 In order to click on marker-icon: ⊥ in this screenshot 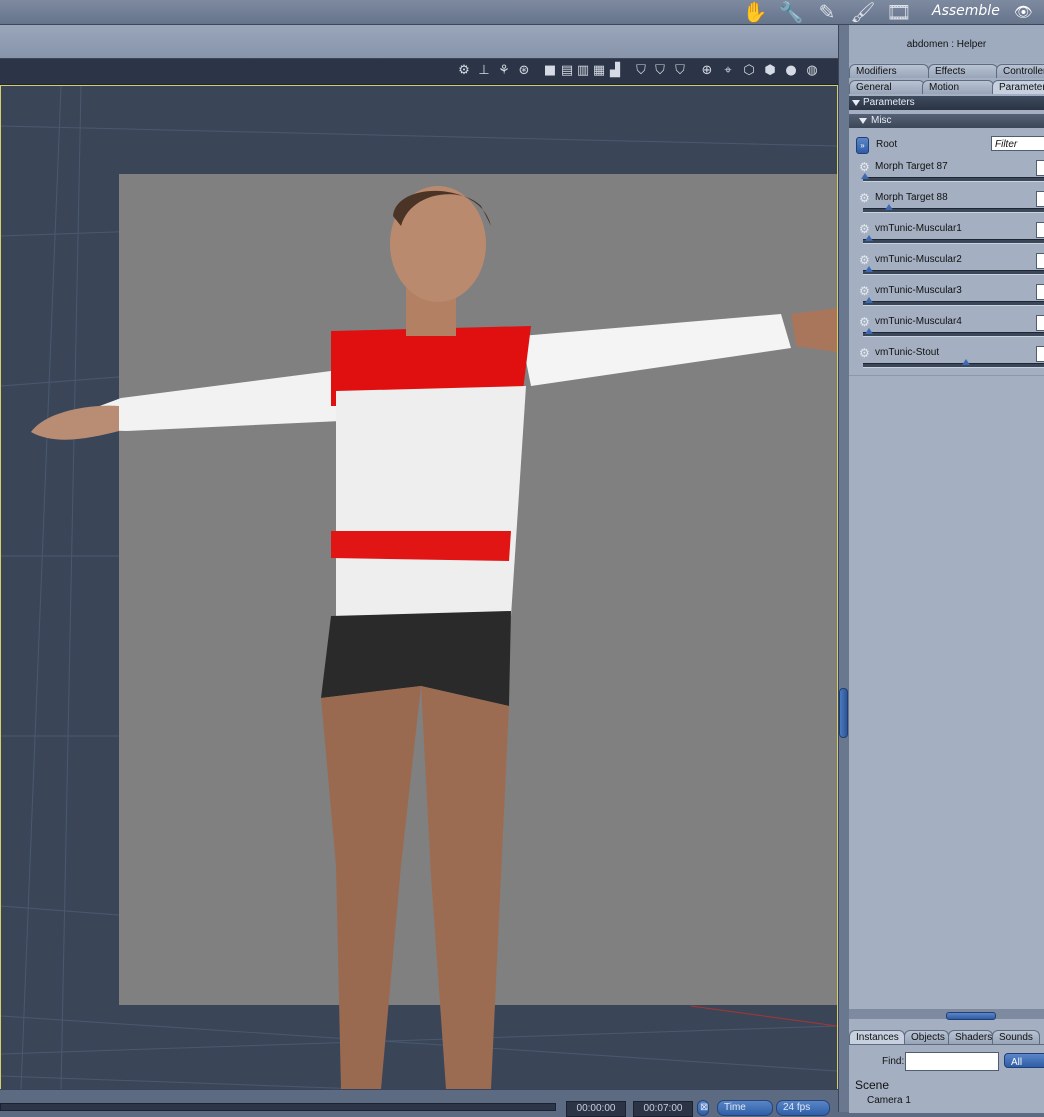, I will do `click(484, 71)`.